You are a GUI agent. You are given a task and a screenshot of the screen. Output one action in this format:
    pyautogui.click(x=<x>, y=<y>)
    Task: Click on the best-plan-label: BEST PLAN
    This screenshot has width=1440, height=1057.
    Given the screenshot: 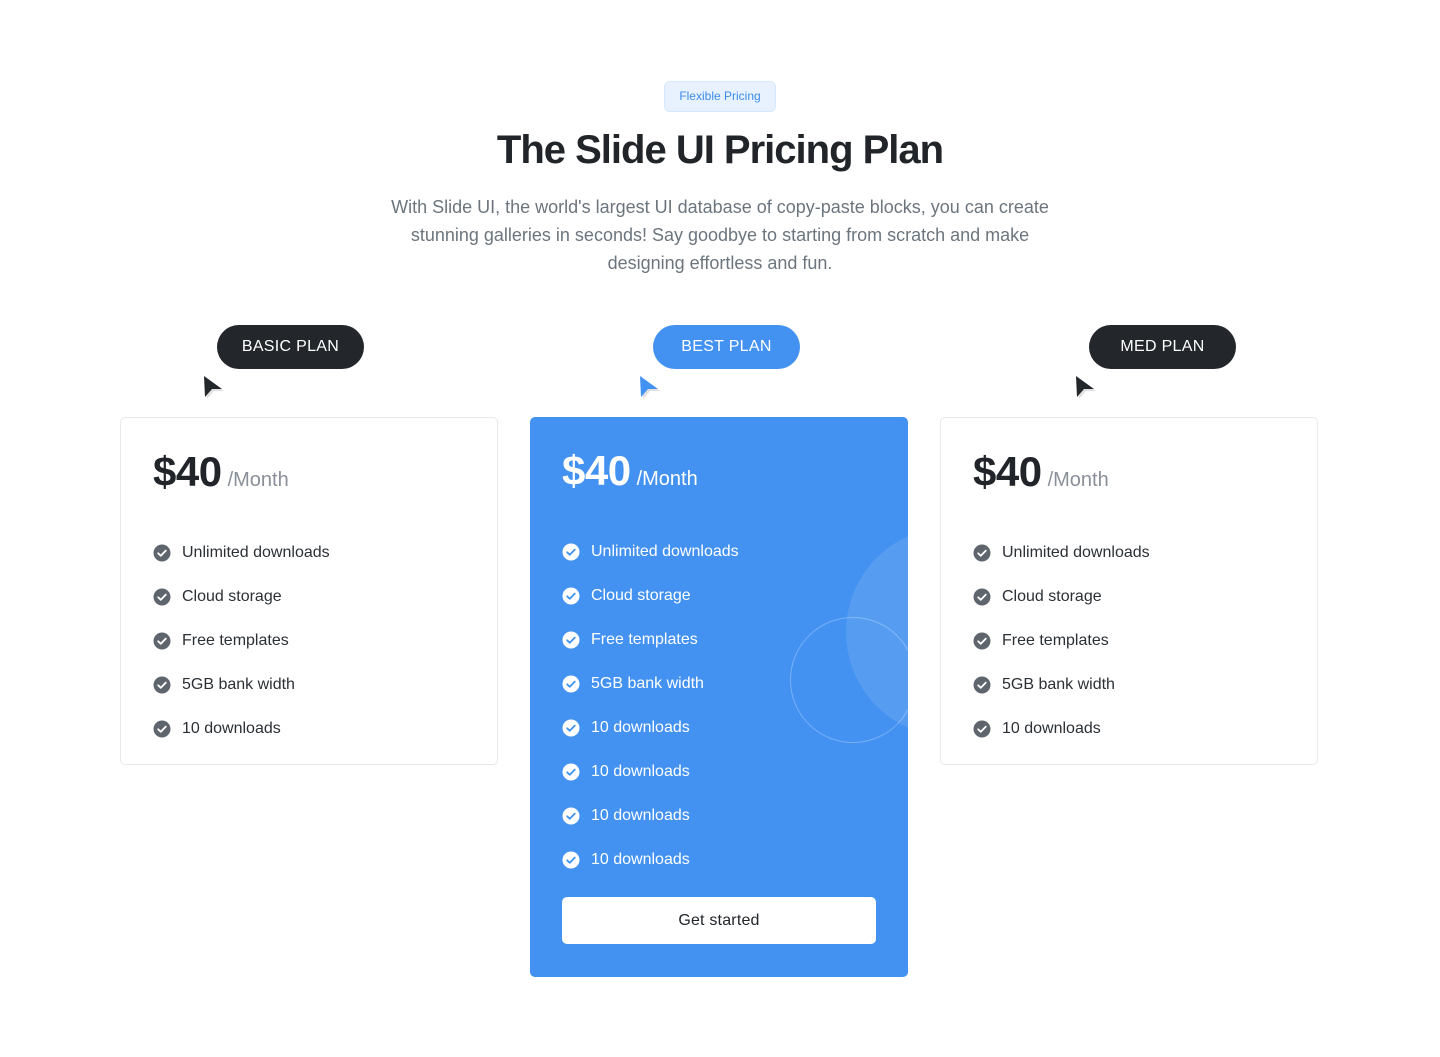 What is the action you would take?
    pyautogui.click(x=726, y=347)
    